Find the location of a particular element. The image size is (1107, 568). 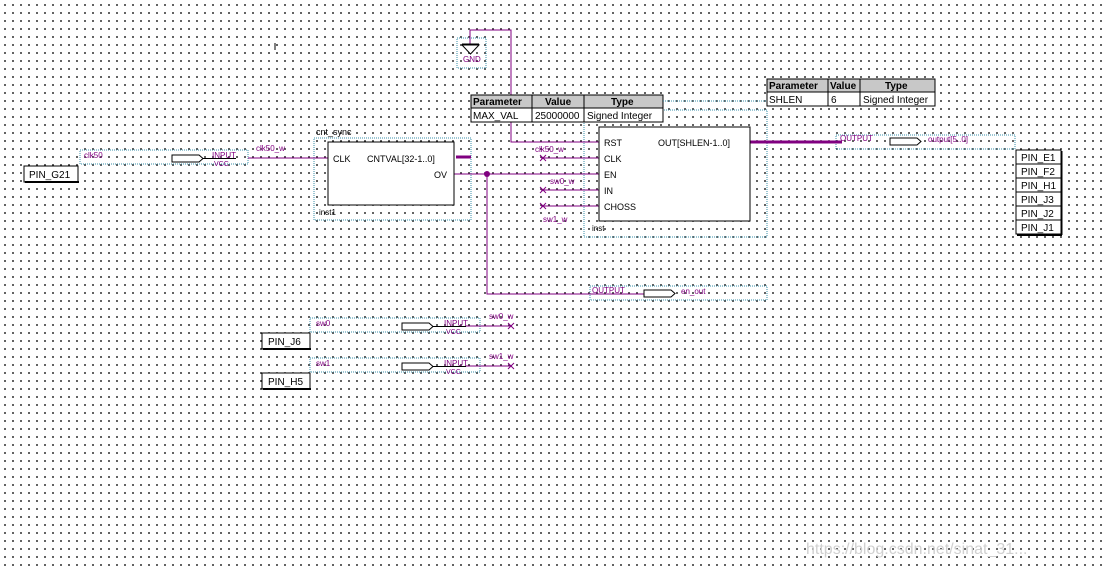

pin-h1-label: PIN_H1 is located at coordinates (1038, 186).